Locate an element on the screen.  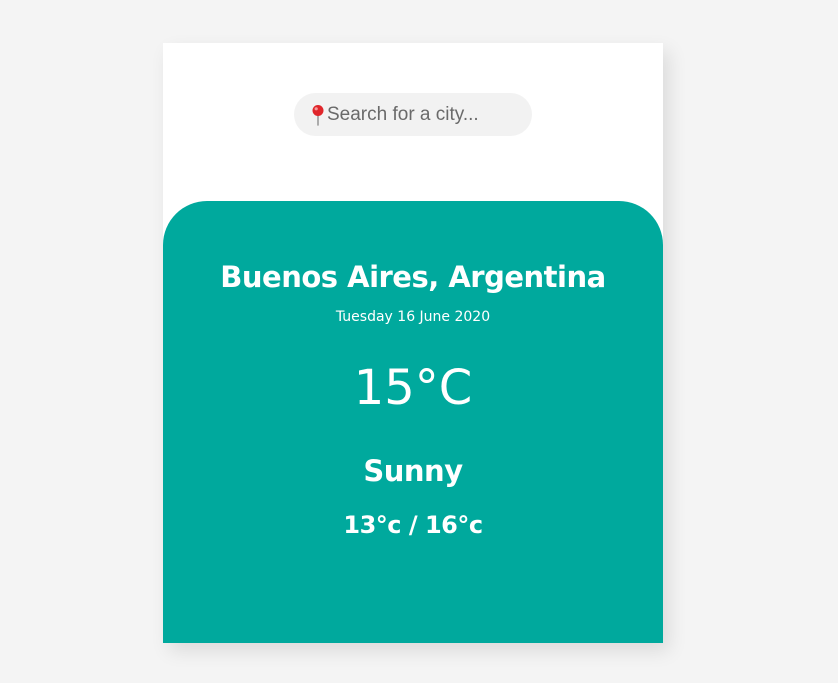
map-pin-icon is located at coordinates (318, 115).